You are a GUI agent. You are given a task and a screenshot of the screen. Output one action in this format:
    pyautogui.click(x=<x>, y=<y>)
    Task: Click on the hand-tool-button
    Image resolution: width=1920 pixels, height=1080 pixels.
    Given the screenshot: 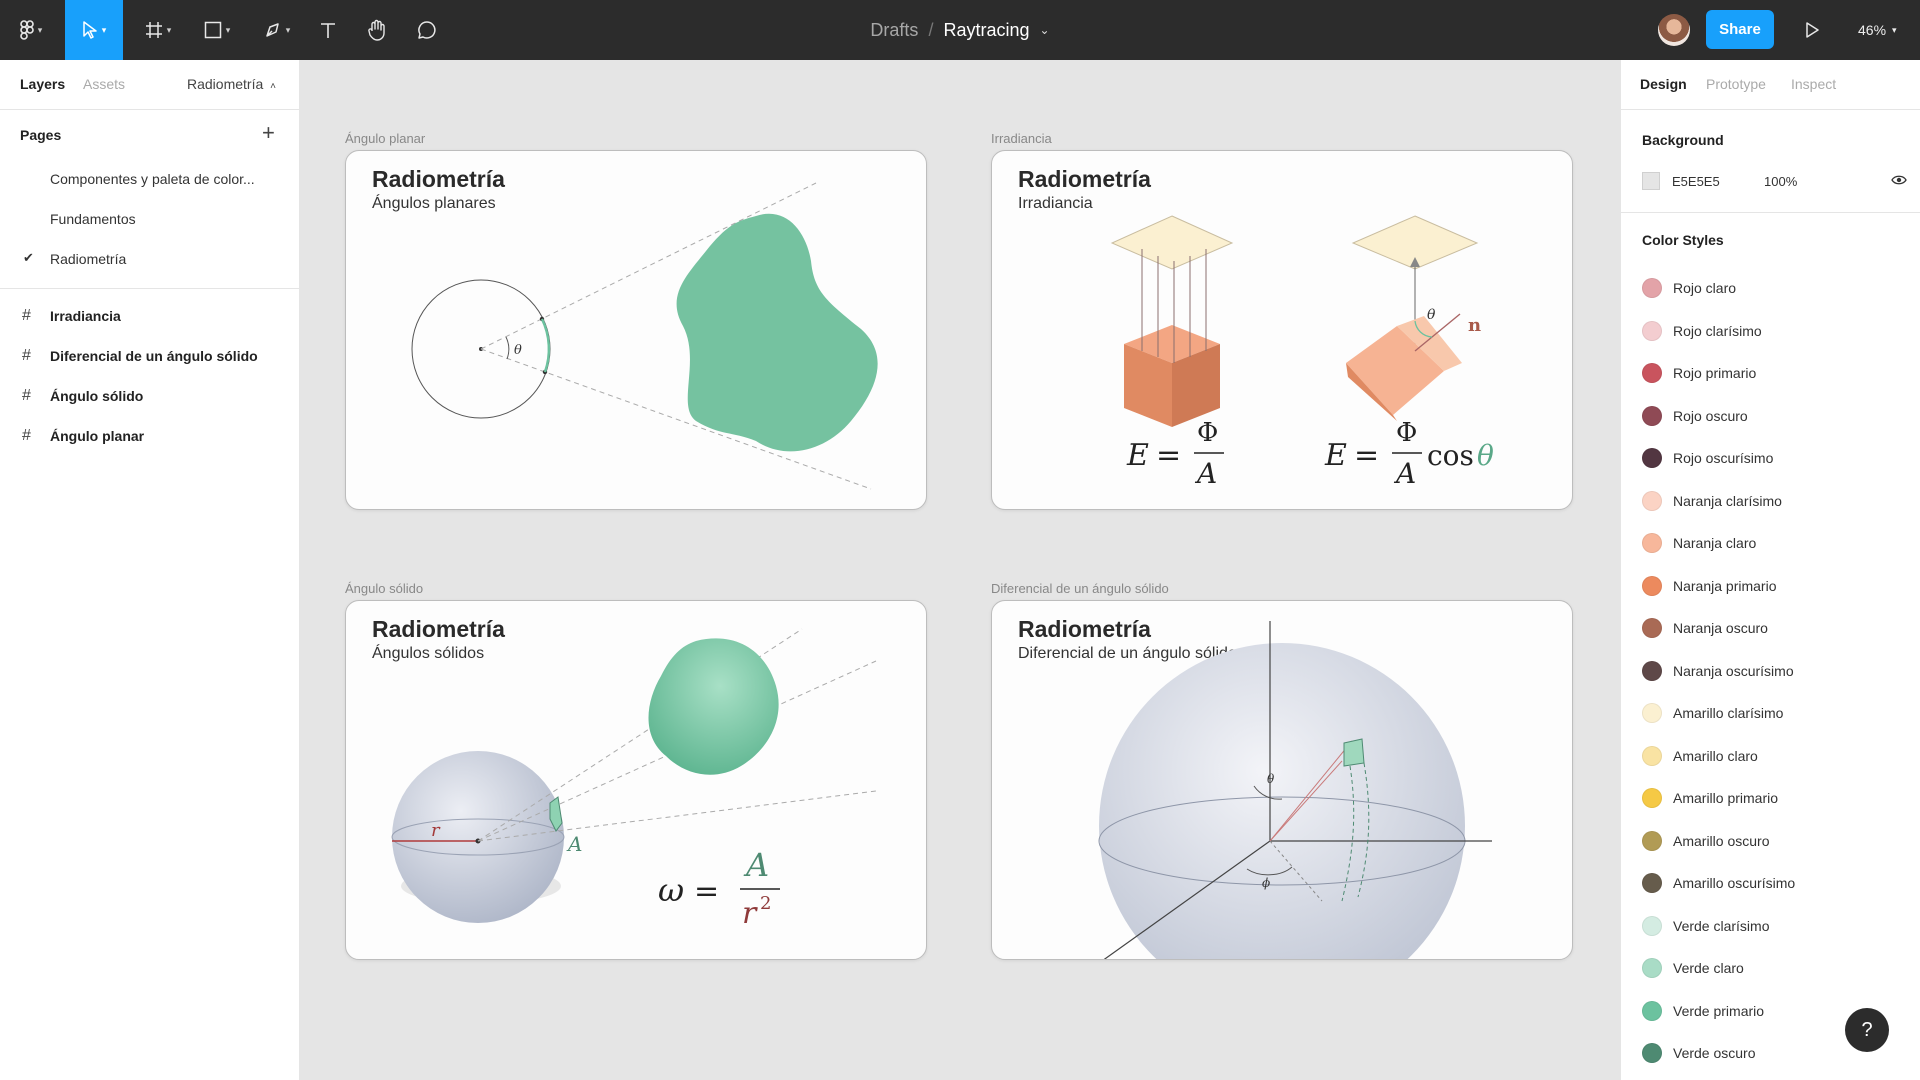 What is the action you would take?
    pyautogui.click(x=377, y=30)
    